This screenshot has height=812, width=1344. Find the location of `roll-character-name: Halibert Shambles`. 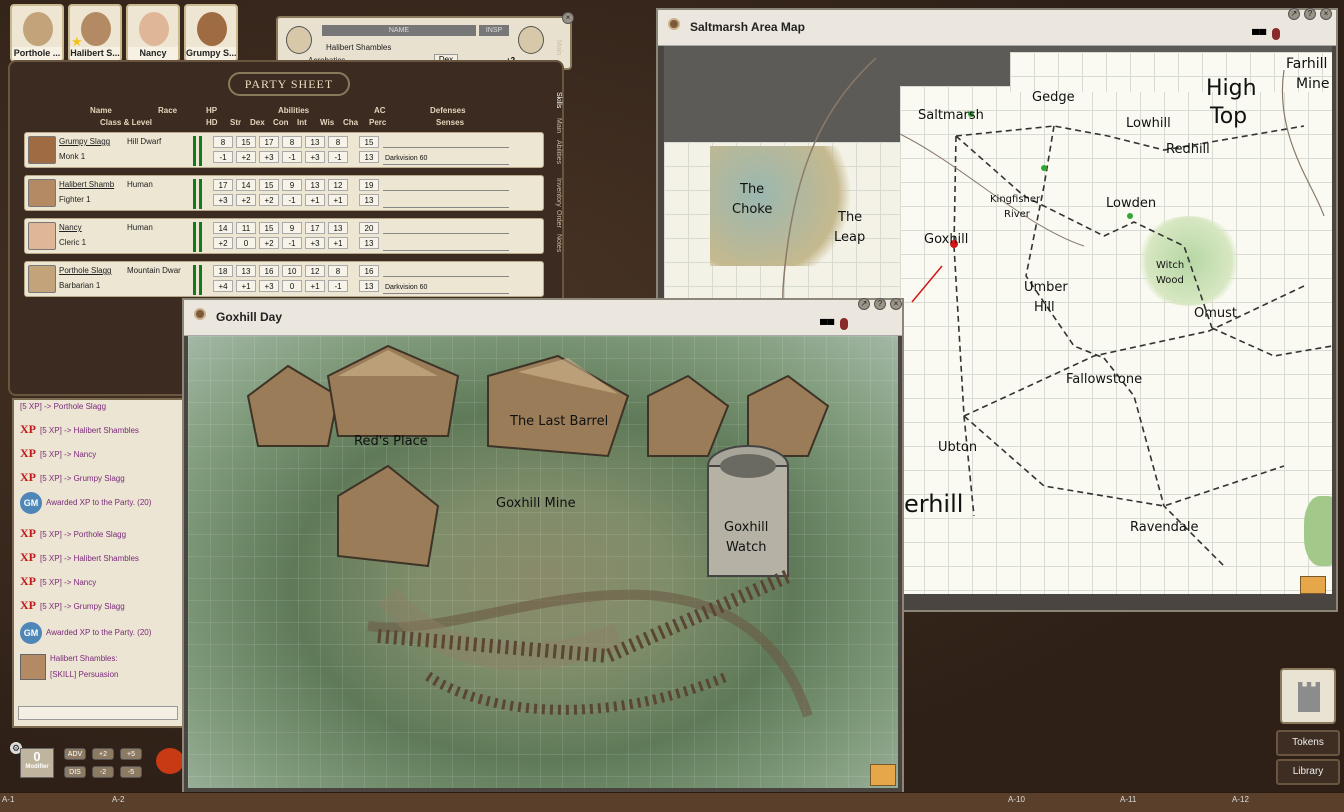

roll-character-name: Halibert Shambles is located at coordinates (359, 47).